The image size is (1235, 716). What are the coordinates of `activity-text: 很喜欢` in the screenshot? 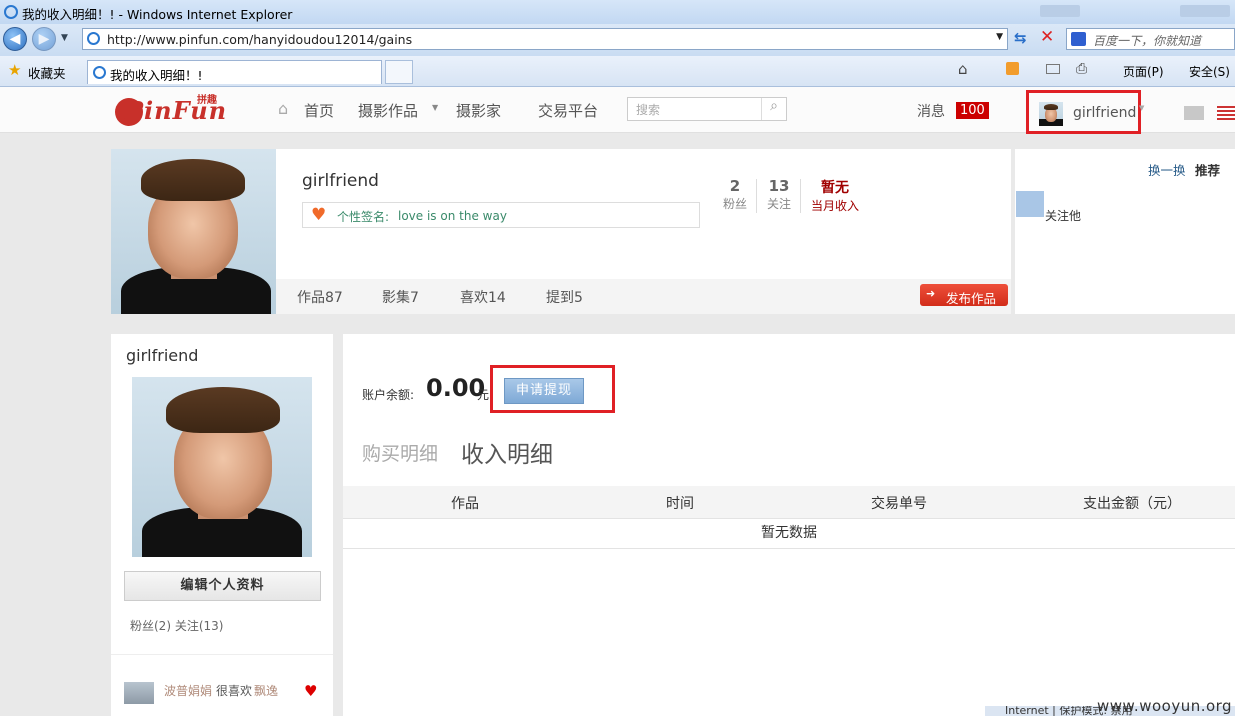 It's located at (234, 691).